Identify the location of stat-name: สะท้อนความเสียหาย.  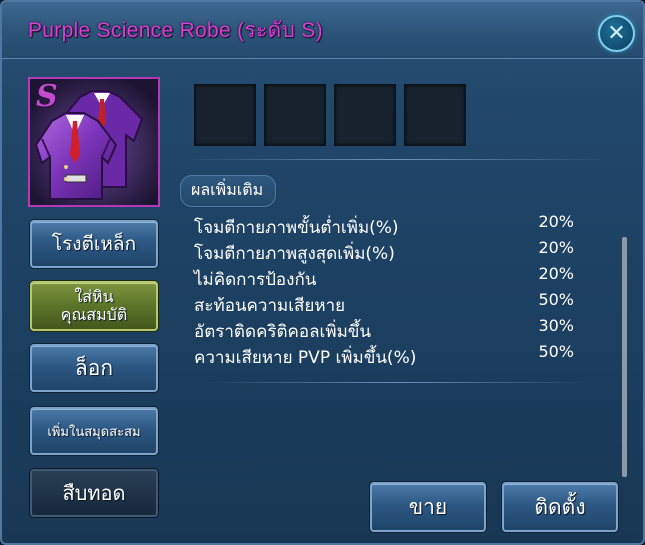
(270, 306).